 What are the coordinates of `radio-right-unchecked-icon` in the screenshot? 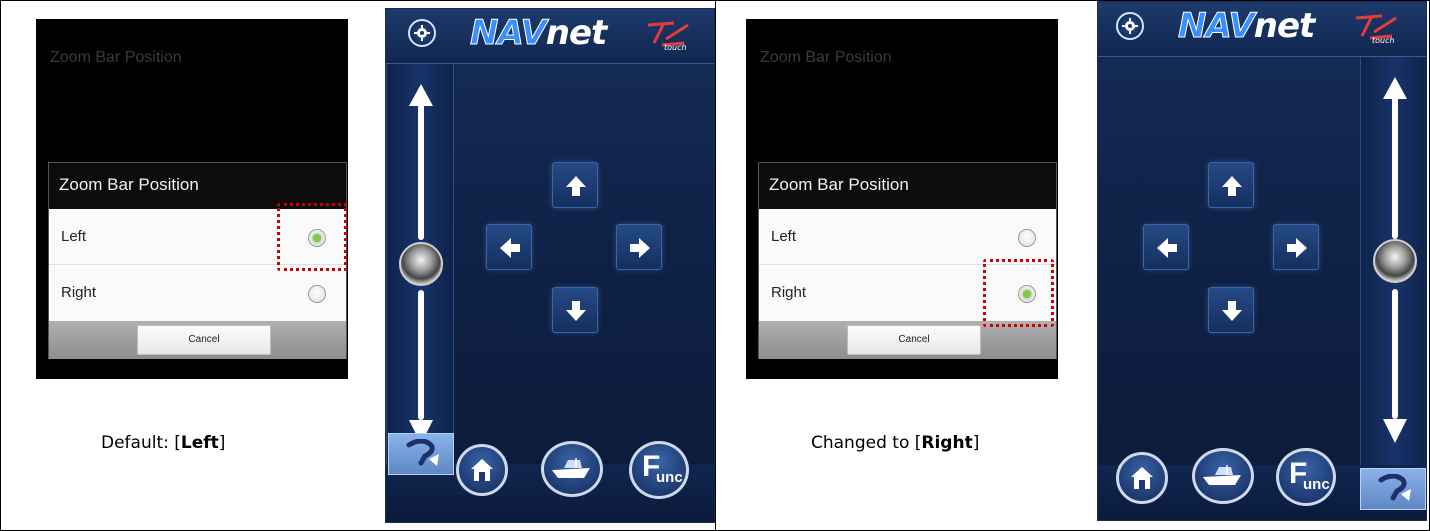 It's located at (317, 294).